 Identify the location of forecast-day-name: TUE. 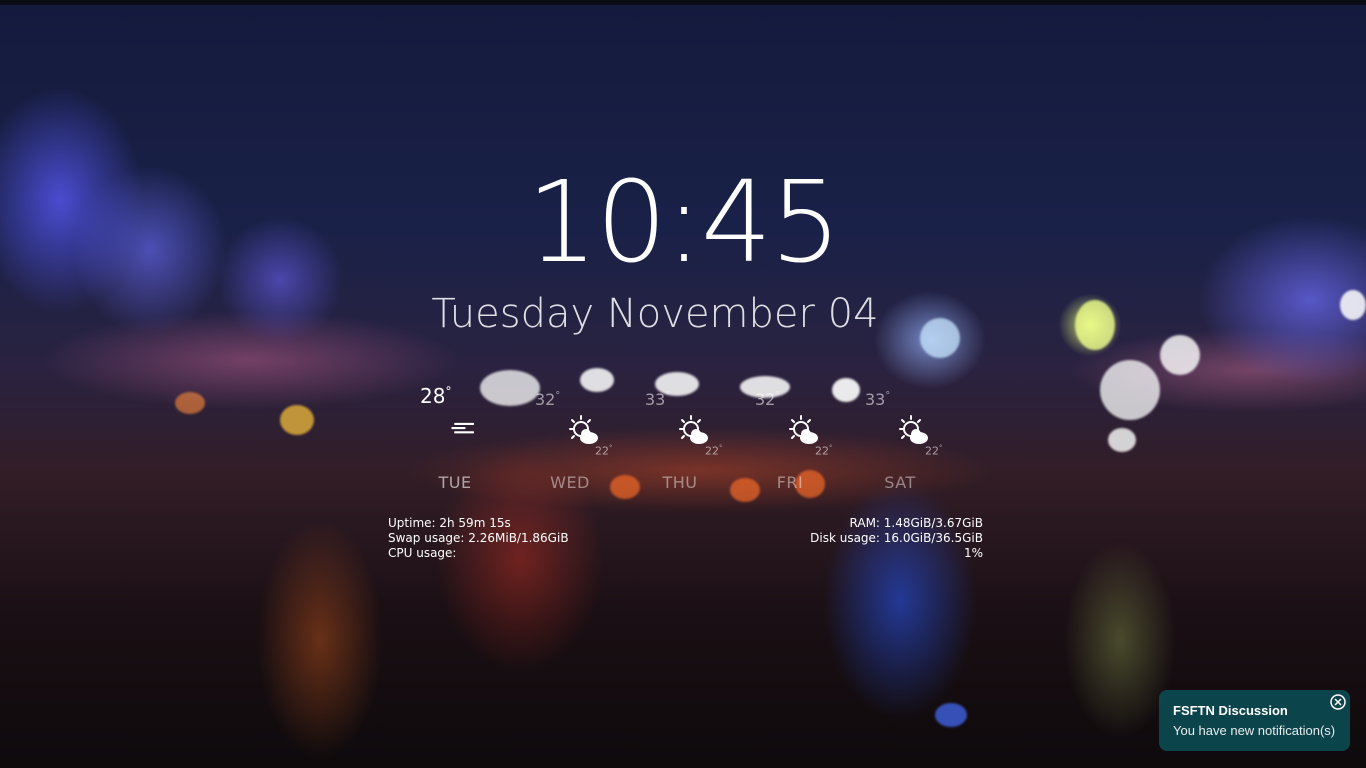
(455, 482).